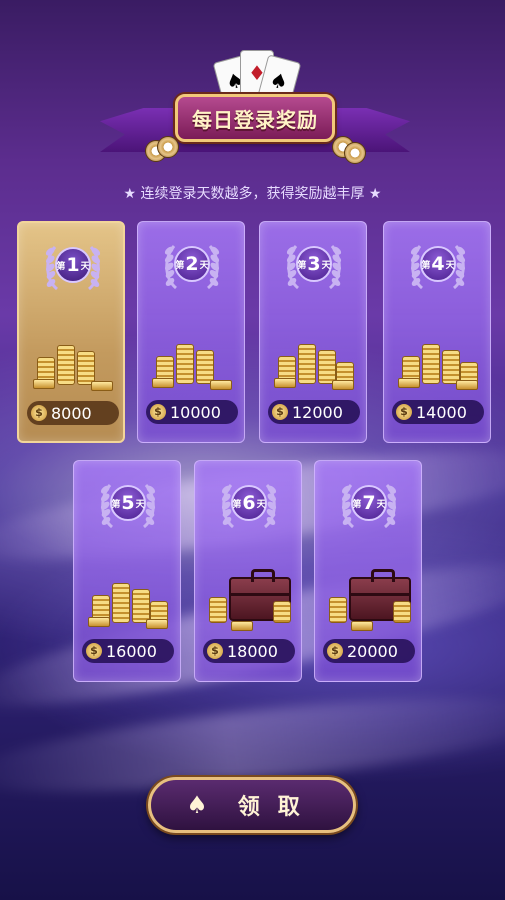 The height and width of the screenshot is (900, 505). I want to click on reward-amount: $14000, so click(438, 412).